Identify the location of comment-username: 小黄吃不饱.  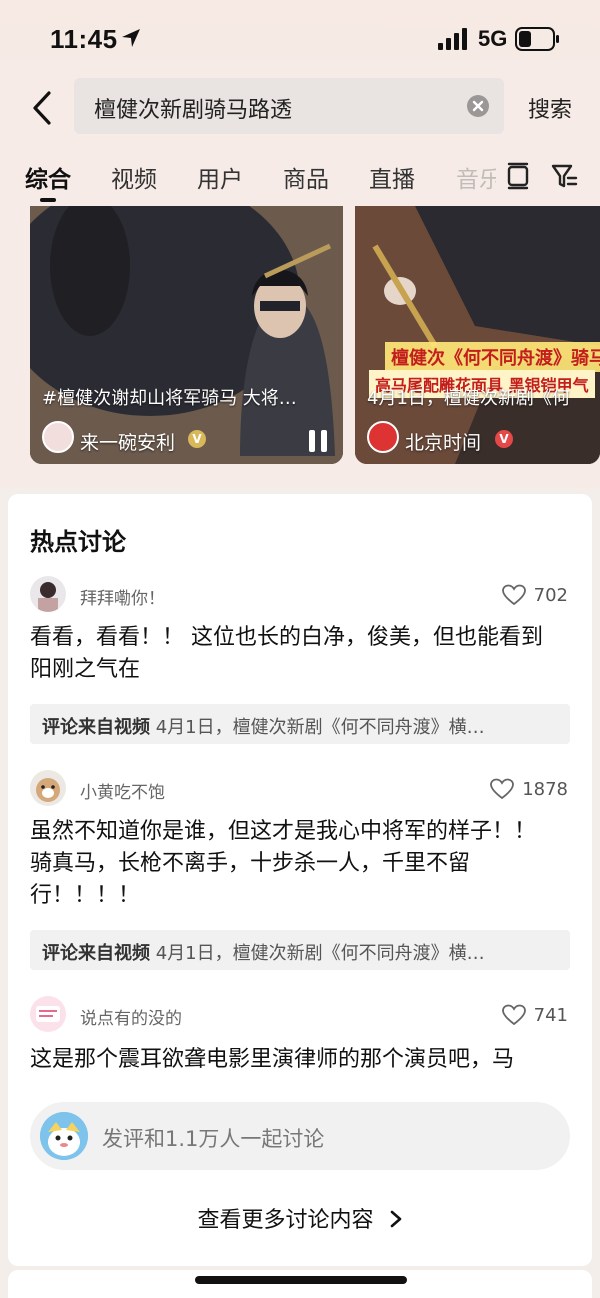
(122, 790).